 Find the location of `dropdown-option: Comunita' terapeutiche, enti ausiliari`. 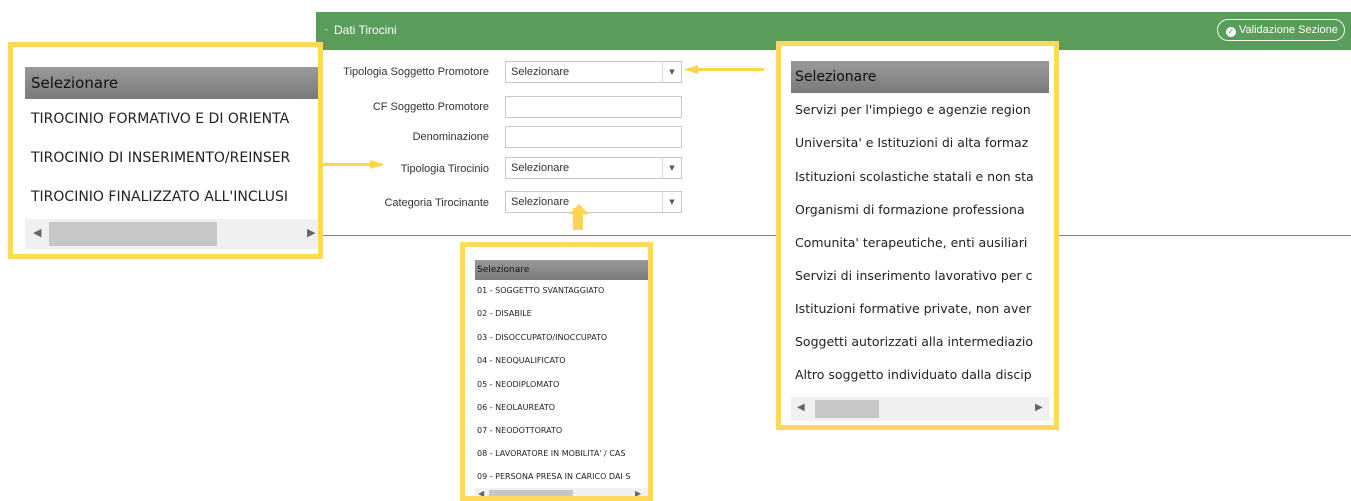

dropdown-option: Comunita' terapeutiche, enti ausiliari is located at coordinates (911, 242).